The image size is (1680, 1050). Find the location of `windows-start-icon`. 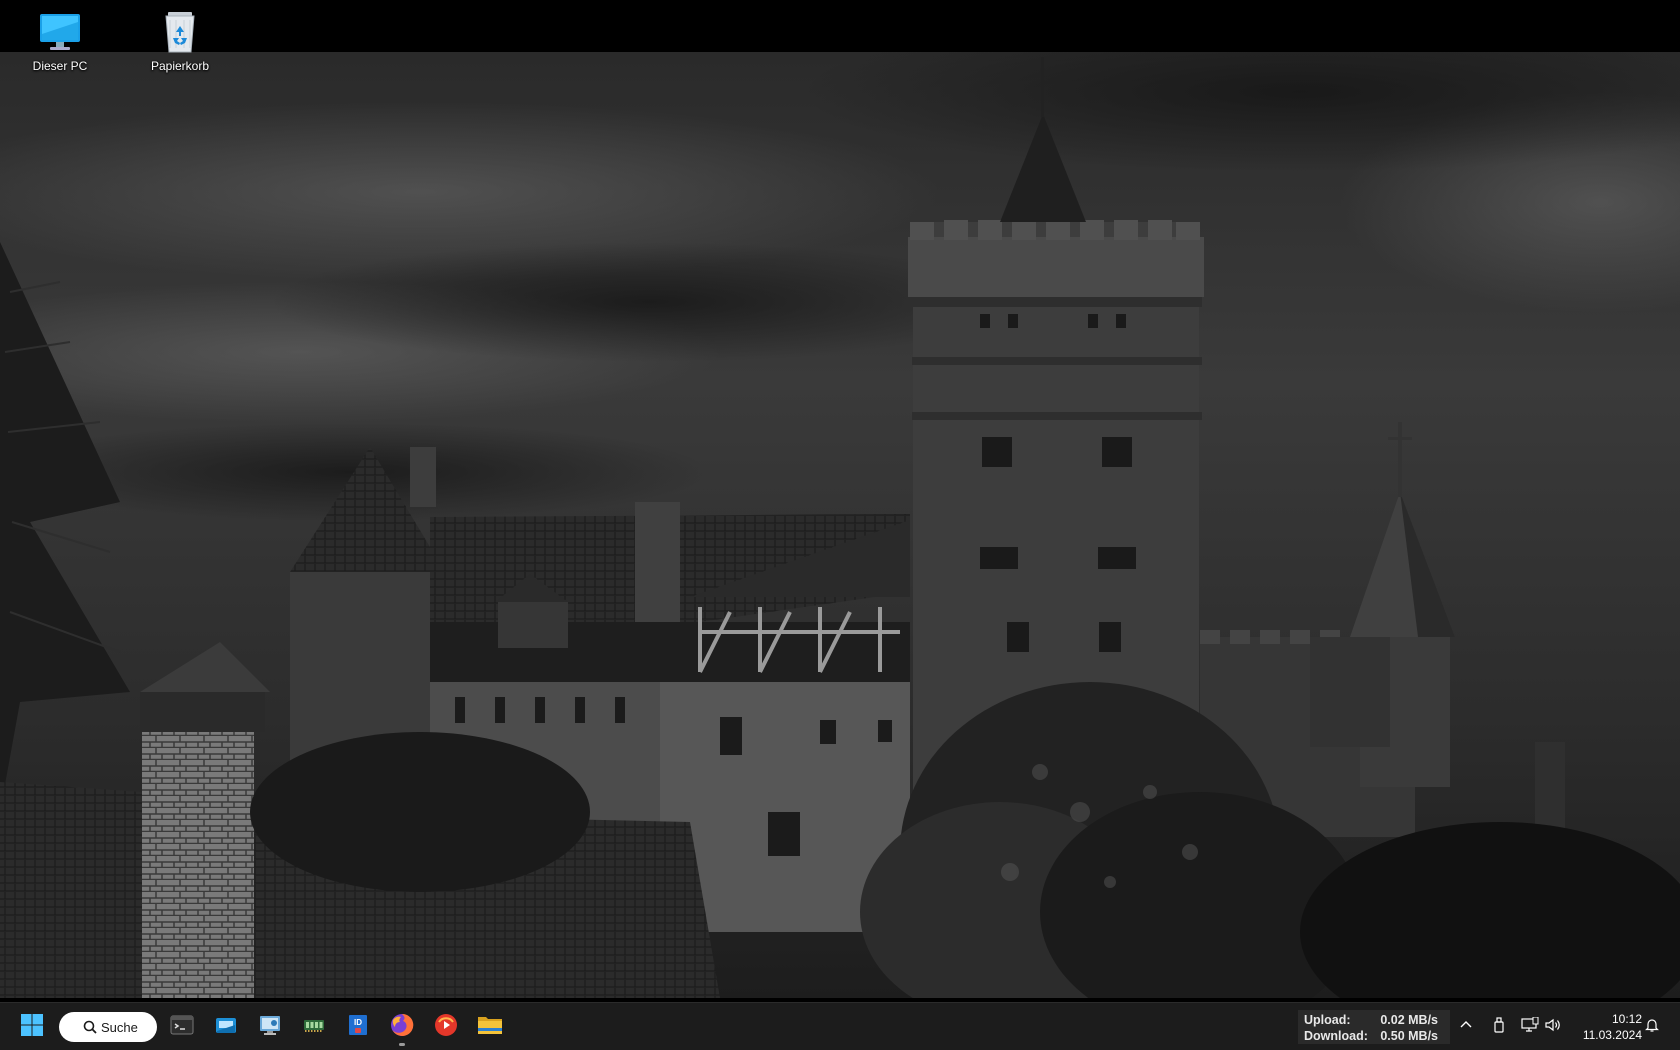

windows-start-icon is located at coordinates (32, 1027).